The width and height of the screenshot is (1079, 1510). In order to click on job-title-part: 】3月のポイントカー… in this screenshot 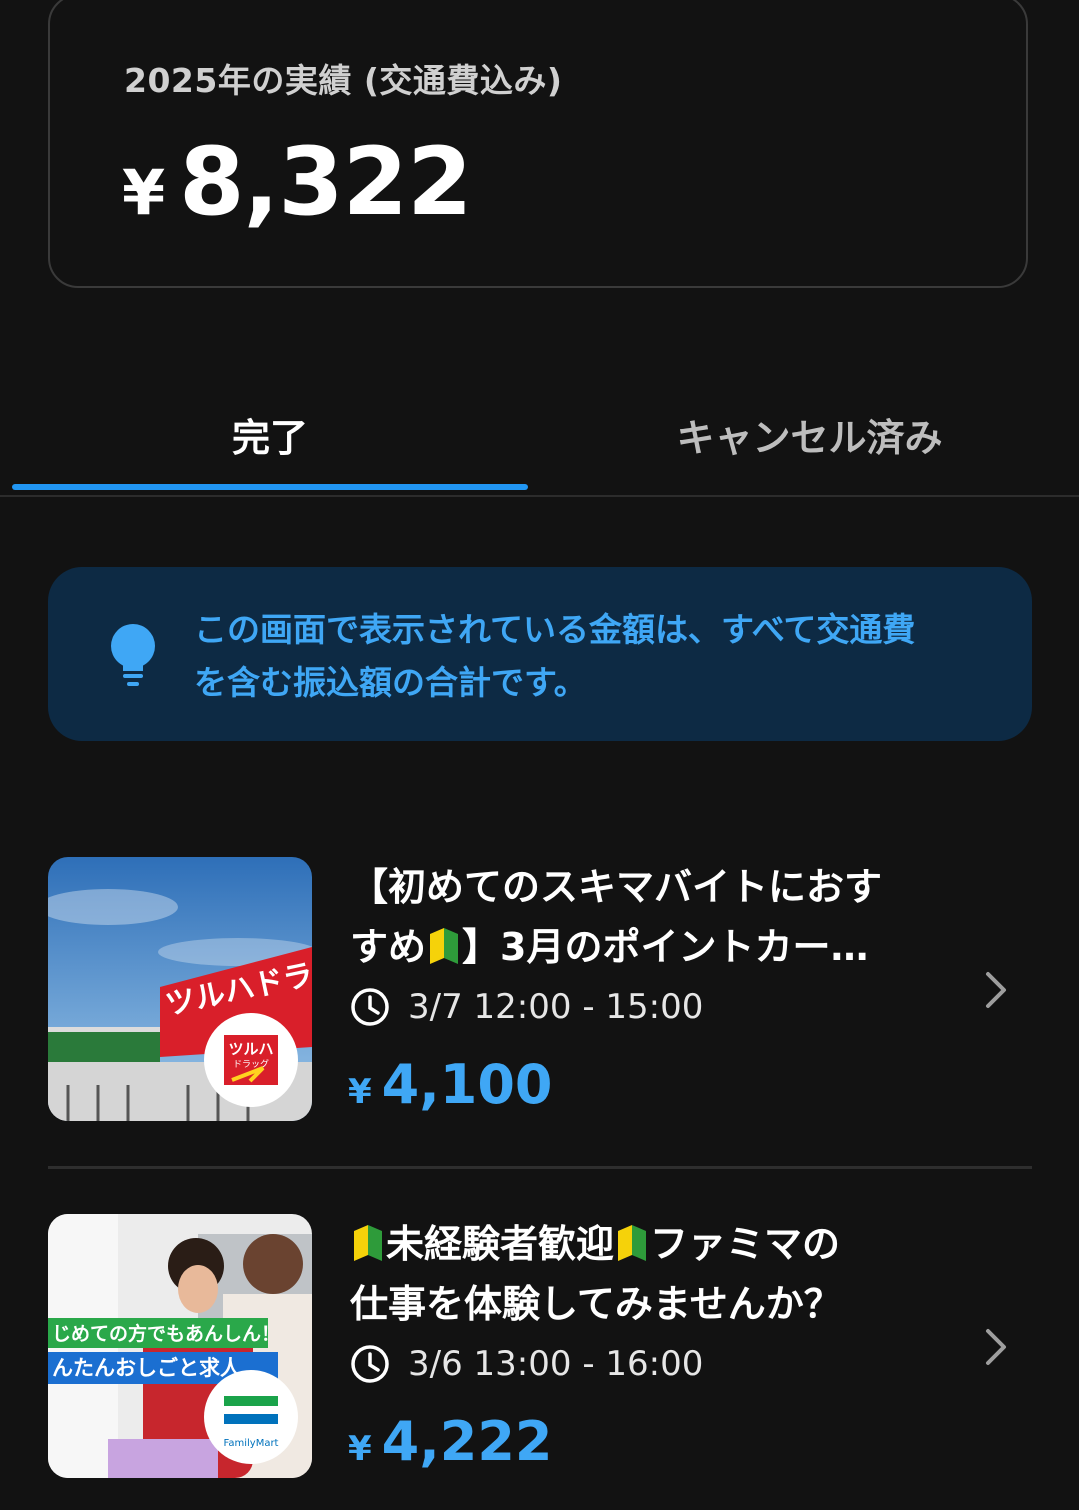, I will do `click(665, 947)`.